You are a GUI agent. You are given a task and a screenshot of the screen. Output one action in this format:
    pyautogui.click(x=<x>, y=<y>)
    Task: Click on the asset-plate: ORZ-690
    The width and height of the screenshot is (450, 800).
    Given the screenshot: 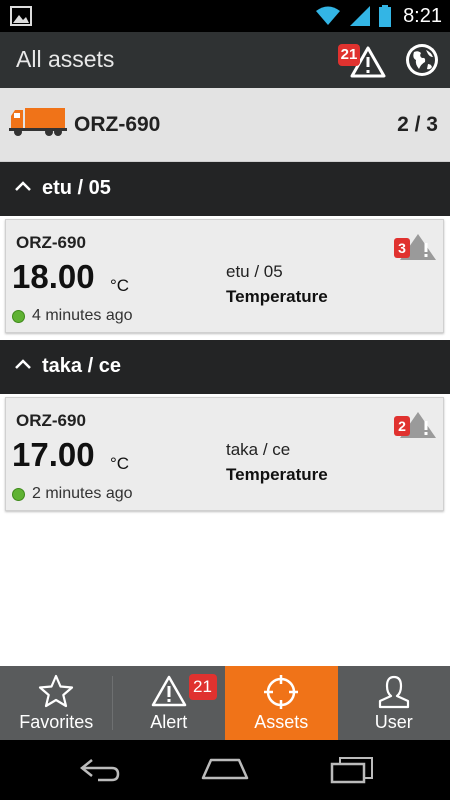 What is the action you would take?
    pyautogui.click(x=117, y=124)
    